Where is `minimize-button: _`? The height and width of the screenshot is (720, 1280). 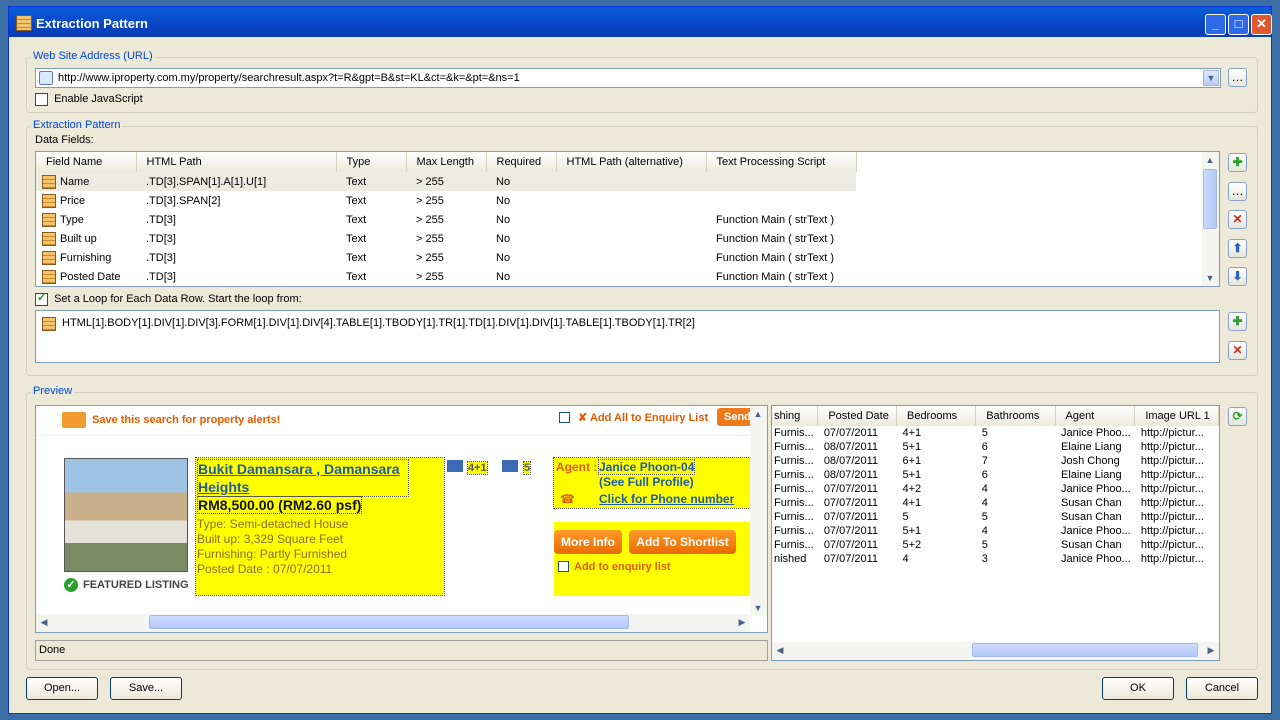 minimize-button: _ is located at coordinates (1215, 24).